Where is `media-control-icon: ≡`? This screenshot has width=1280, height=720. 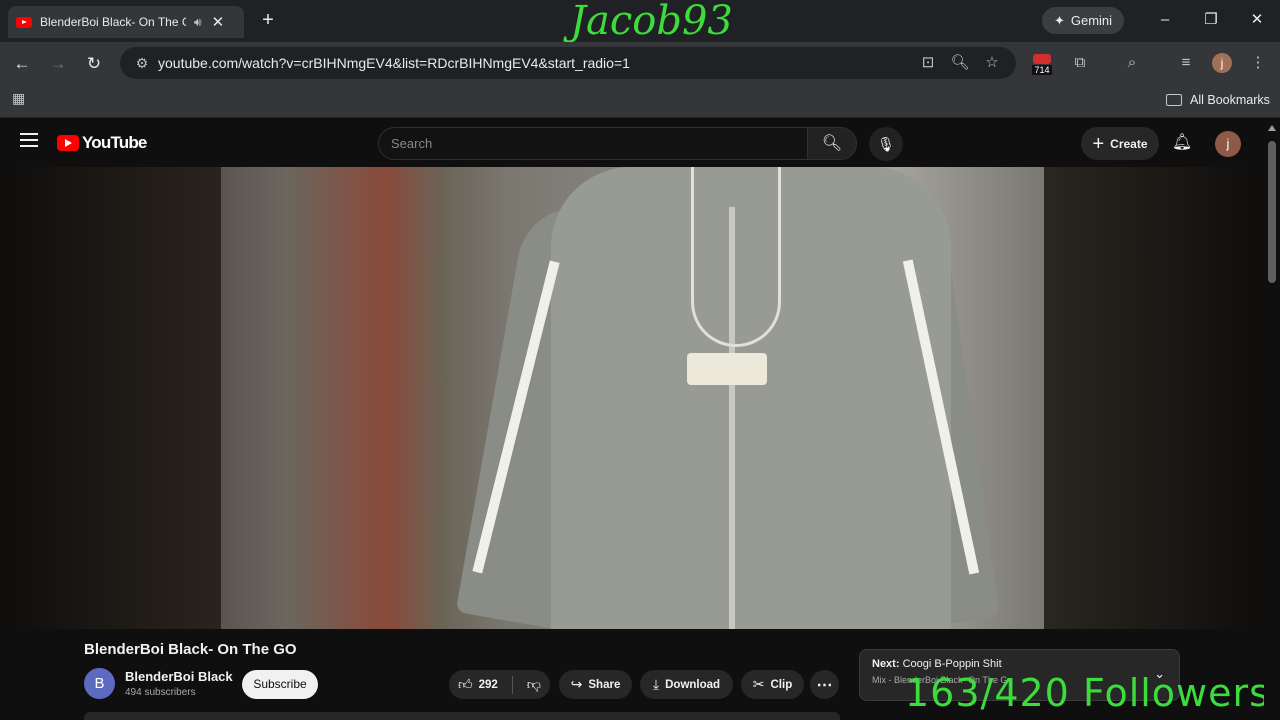 media-control-icon: ≡ is located at coordinates (1186, 63).